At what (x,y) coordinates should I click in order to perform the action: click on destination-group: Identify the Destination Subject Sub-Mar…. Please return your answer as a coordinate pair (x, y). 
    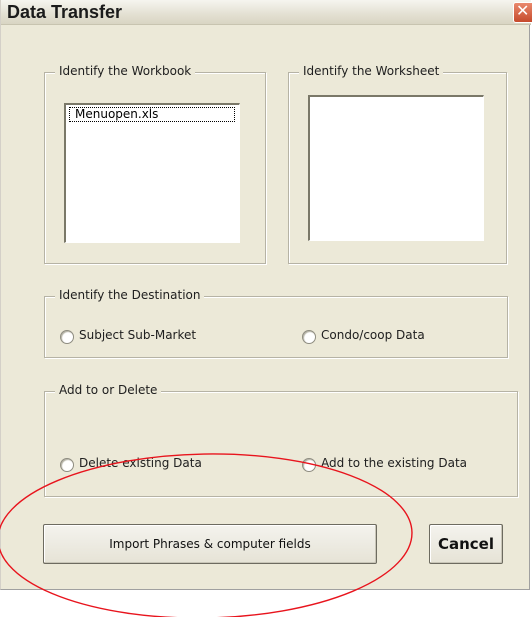
    Looking at the image, I should click on (276, 323).